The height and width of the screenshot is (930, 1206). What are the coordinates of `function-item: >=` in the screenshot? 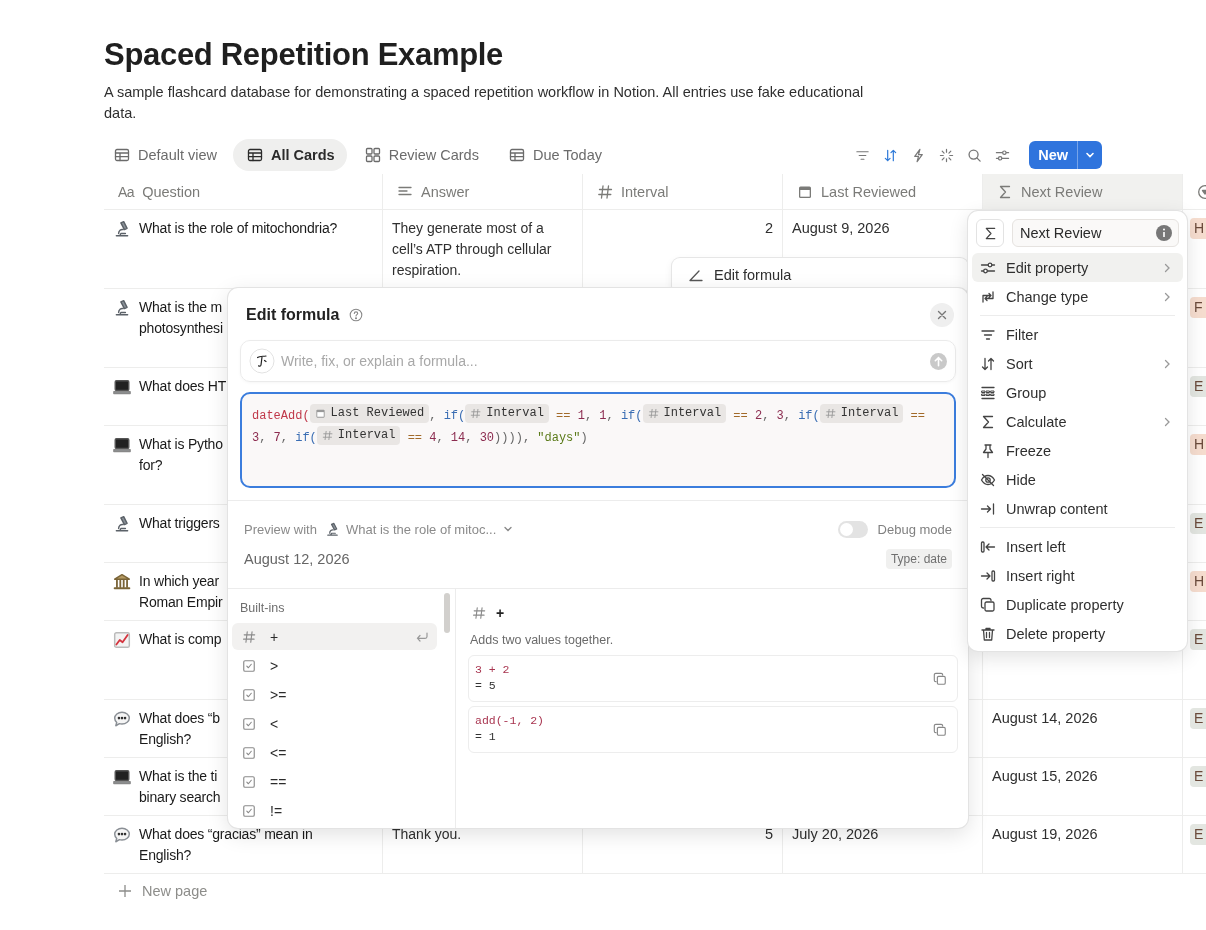 It's located at (334, 694).